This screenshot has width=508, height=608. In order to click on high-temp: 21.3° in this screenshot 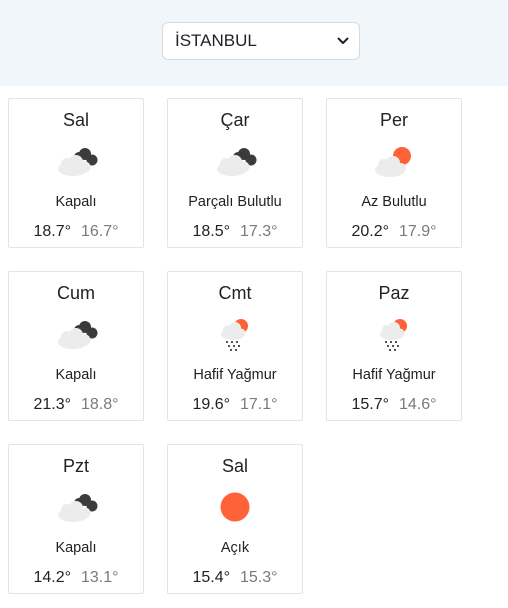, I will do `click(52, 404)`.